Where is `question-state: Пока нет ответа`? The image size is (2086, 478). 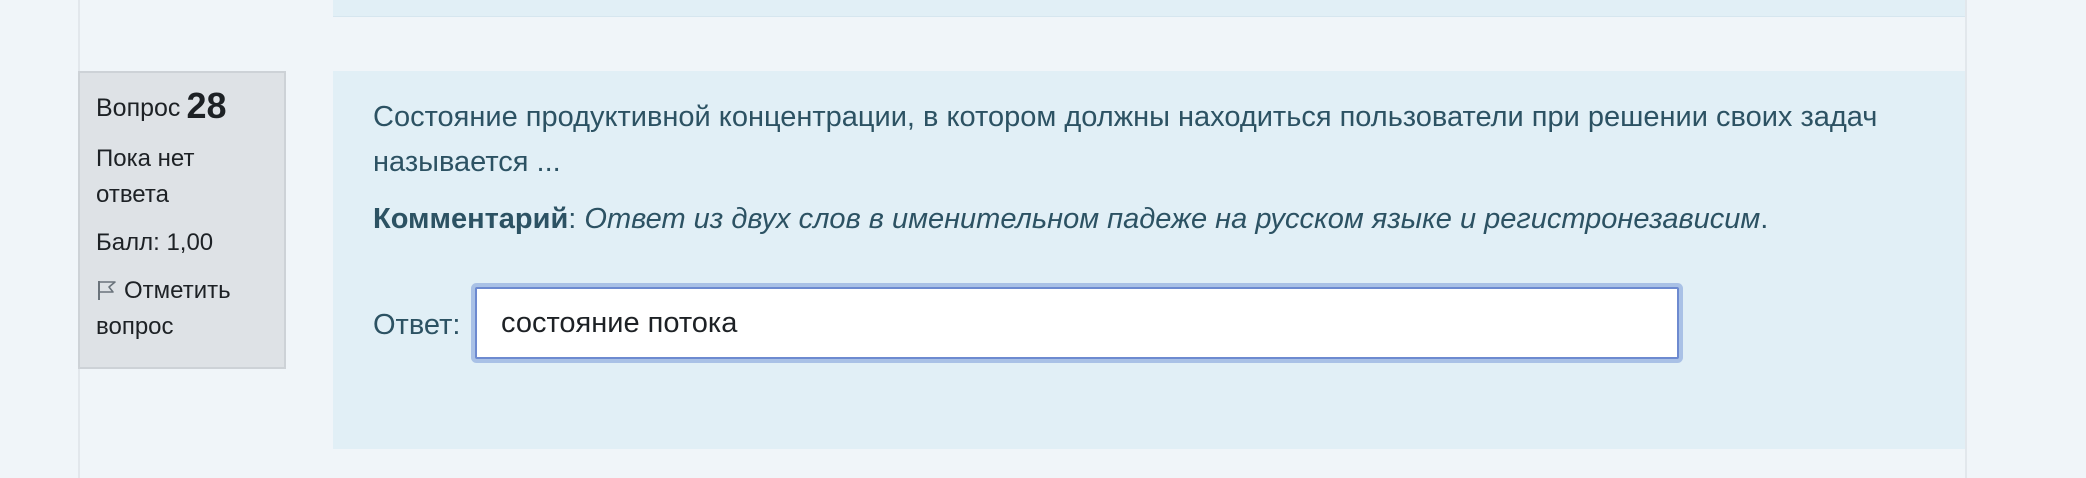
question-state: Пока нет ответа is located at coordinates (182, 177).